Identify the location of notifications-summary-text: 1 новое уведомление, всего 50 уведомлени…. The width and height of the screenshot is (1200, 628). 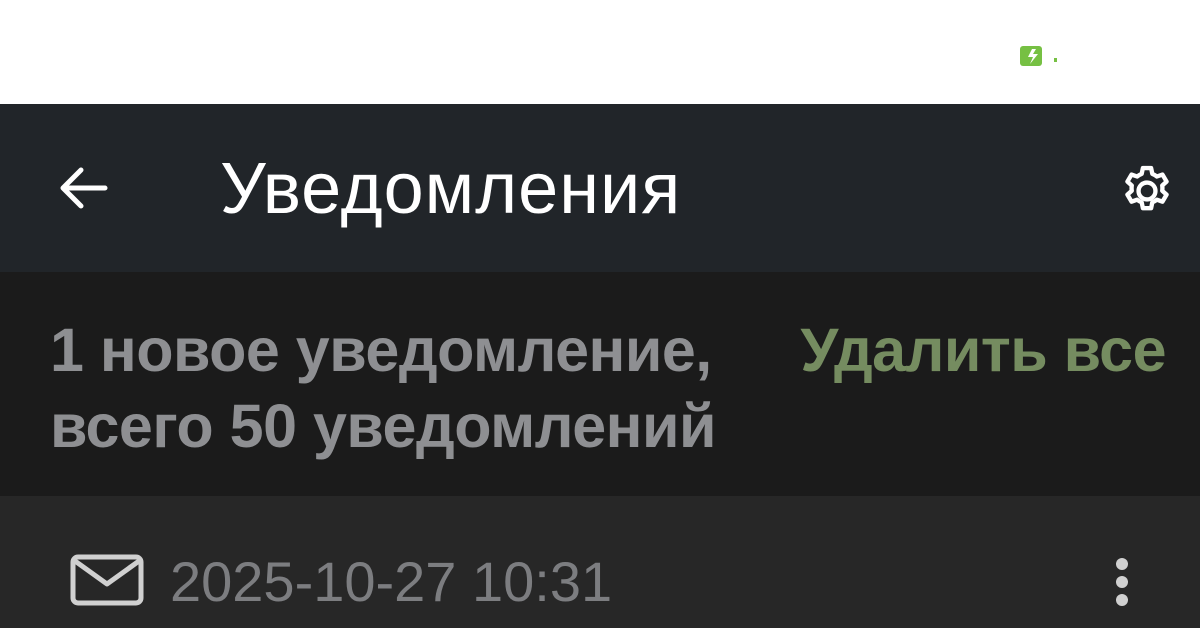
(410, 388).